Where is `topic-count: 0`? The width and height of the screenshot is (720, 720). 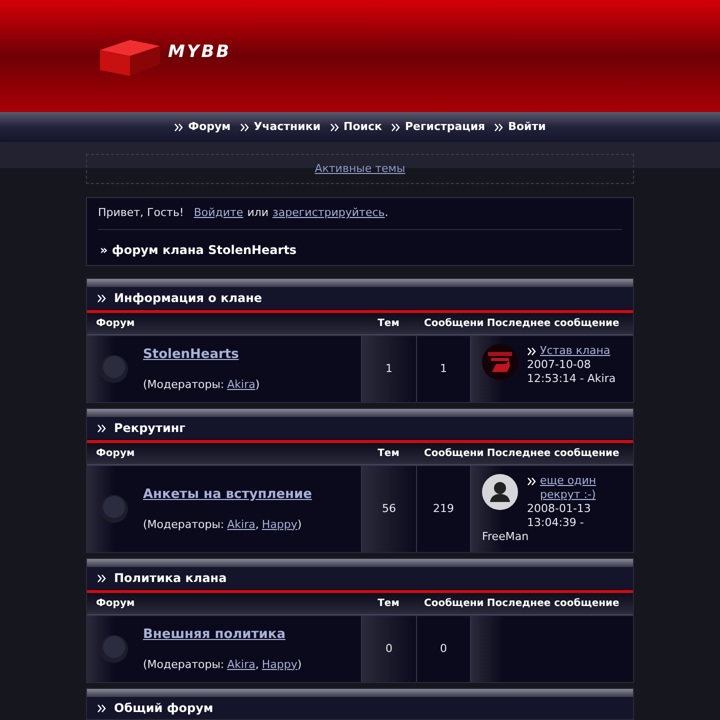
topic-count: 0 is located at coordinates (389, 648).